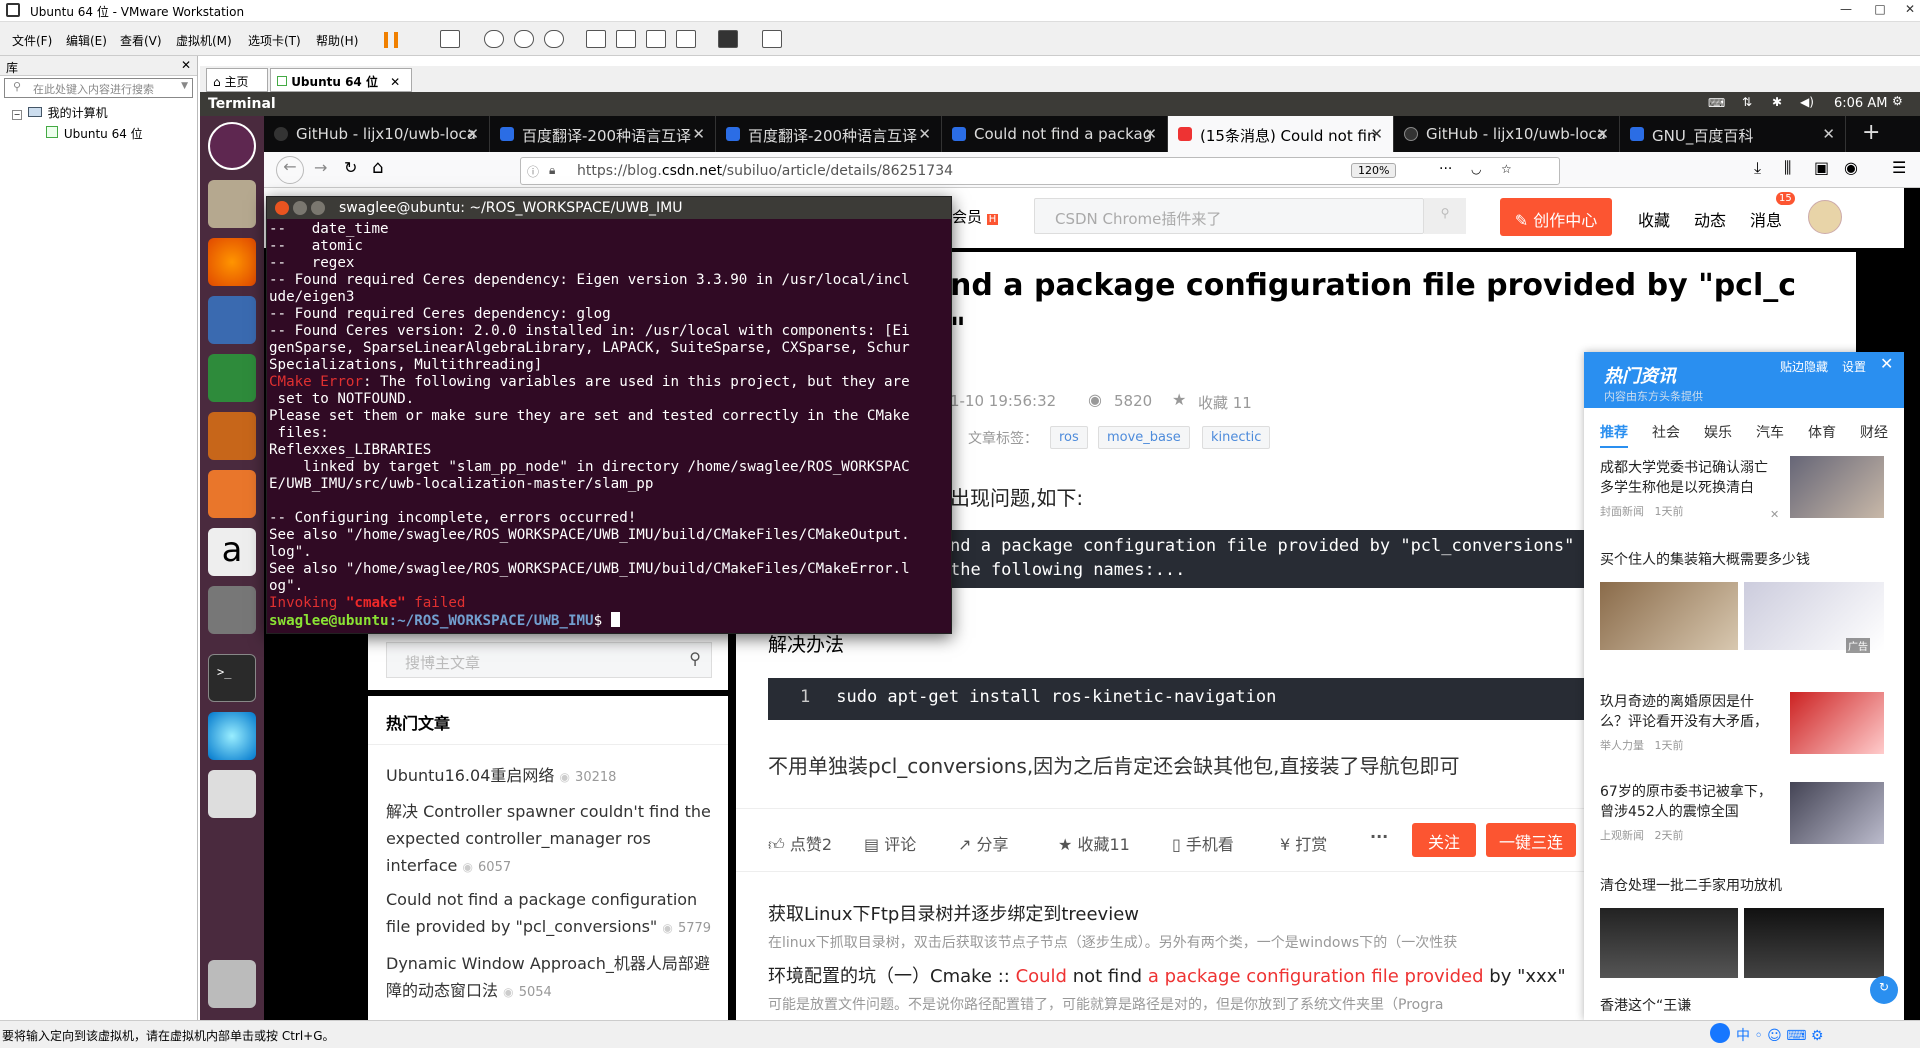  I want to click on news-item-title: 香港这个“王谦, so click(1745, 1006).